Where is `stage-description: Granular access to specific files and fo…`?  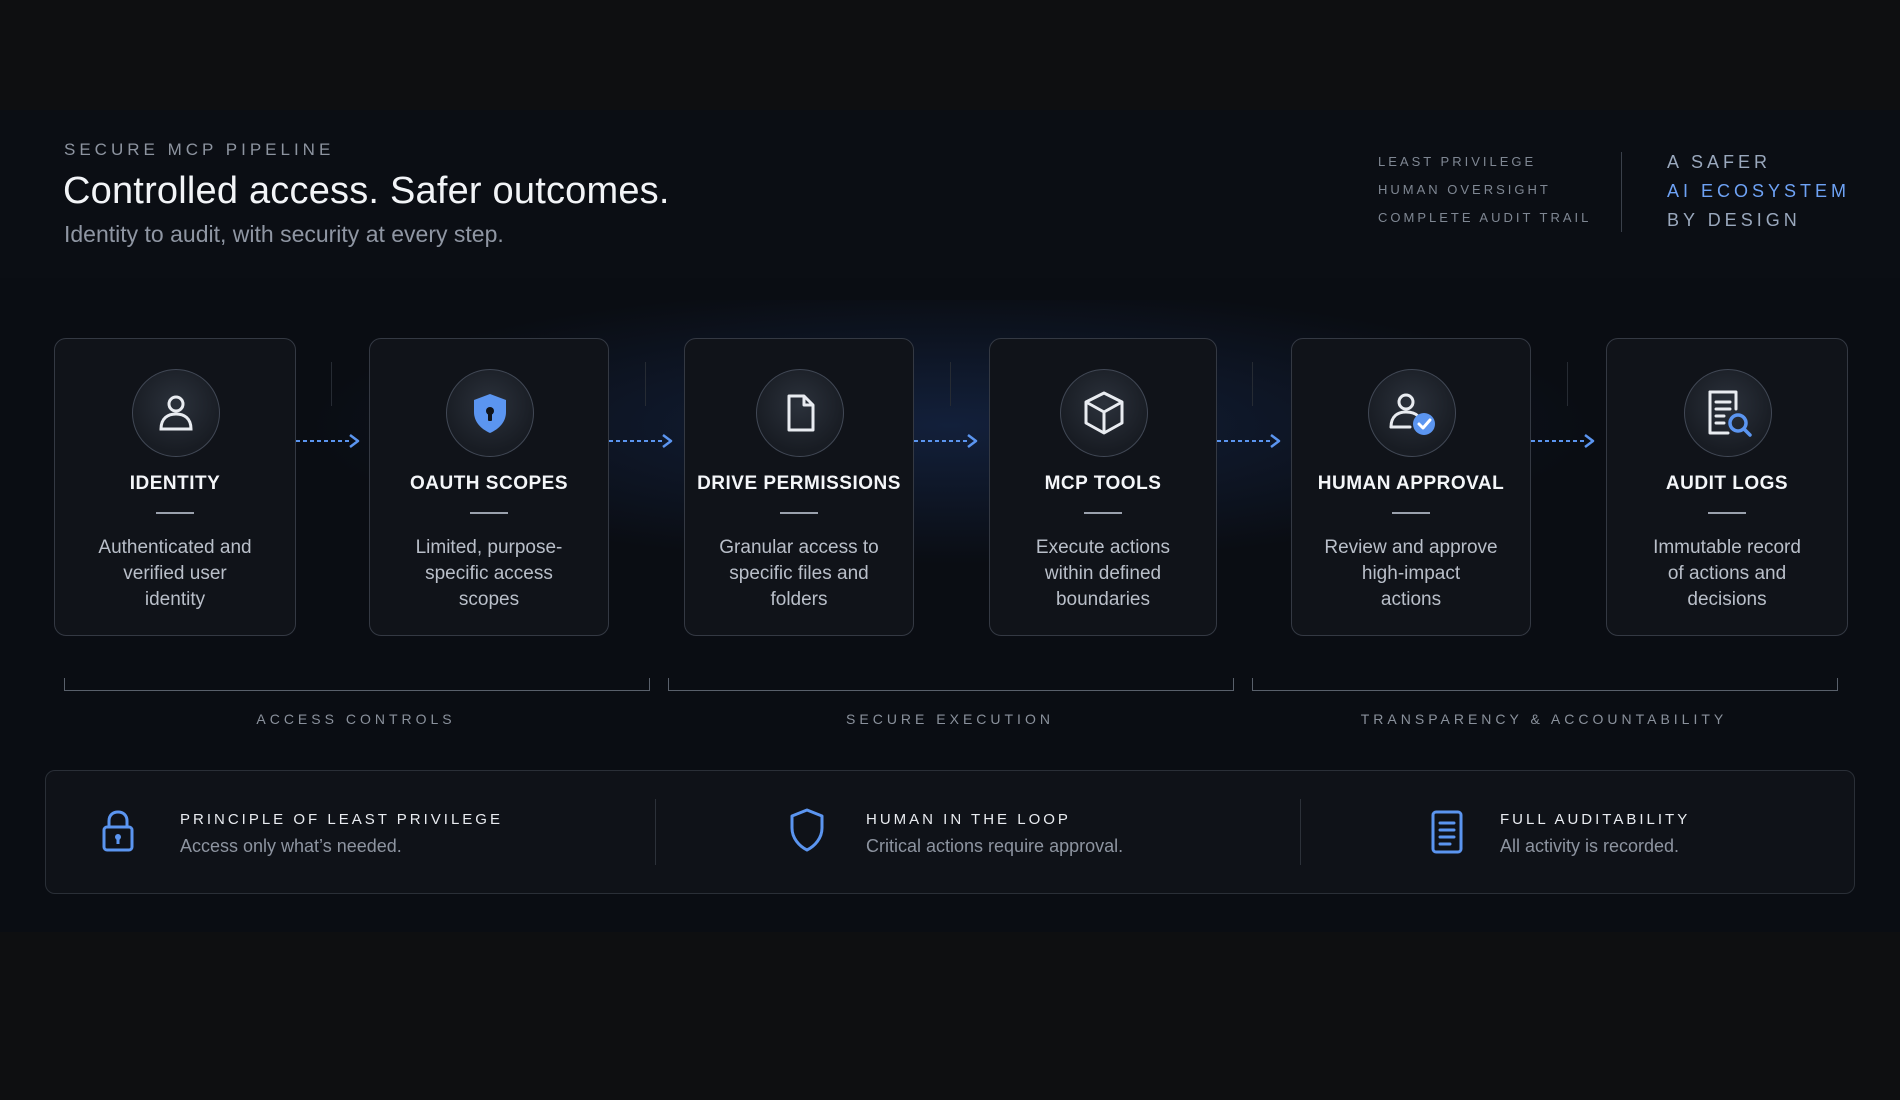 stage-description: Granular access to specific files and fo… is located at coordinates (799, 573).